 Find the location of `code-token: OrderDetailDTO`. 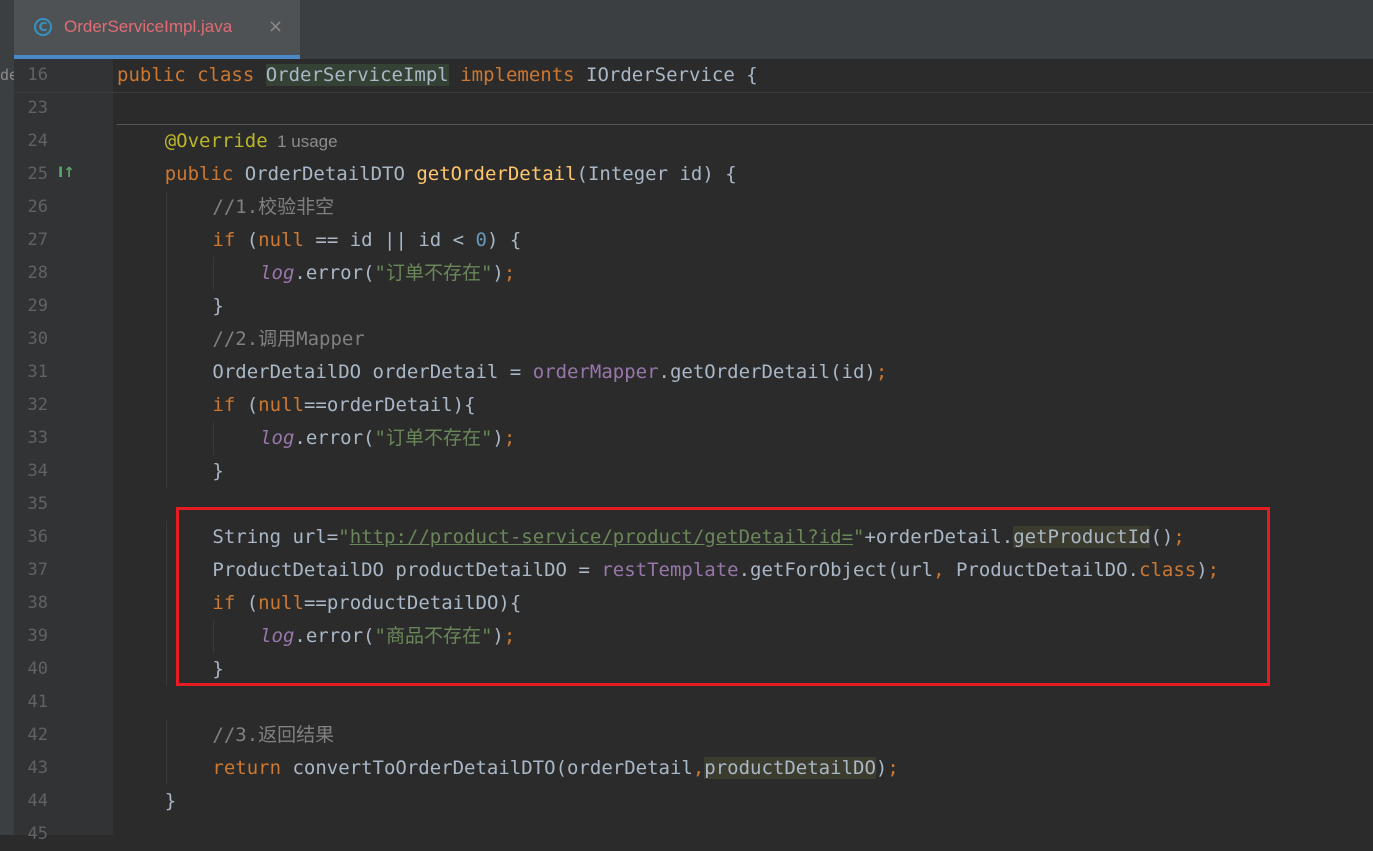

code-token: OrderDetailDTO is located at coordinates (330, 174).